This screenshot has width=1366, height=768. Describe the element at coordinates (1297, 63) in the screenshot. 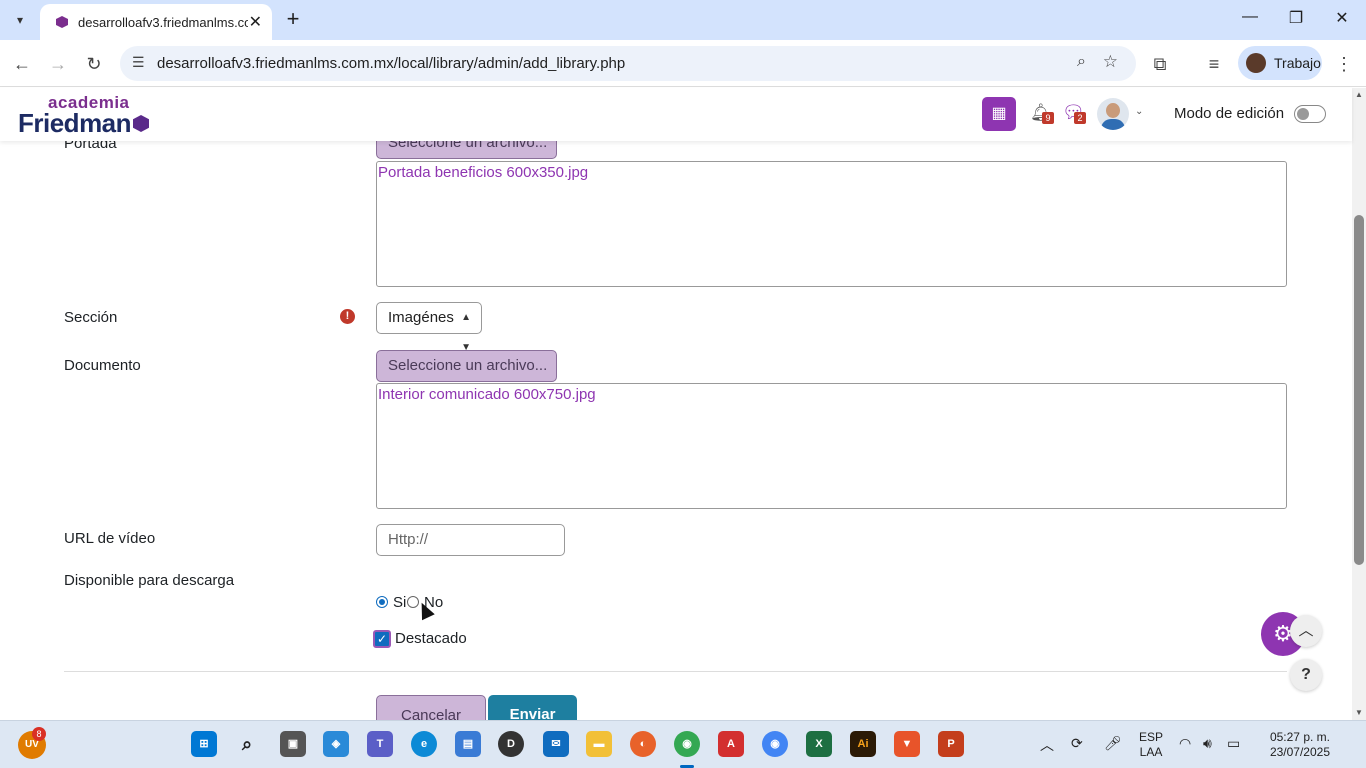

I see `profile-name: Trabajo` at that location.